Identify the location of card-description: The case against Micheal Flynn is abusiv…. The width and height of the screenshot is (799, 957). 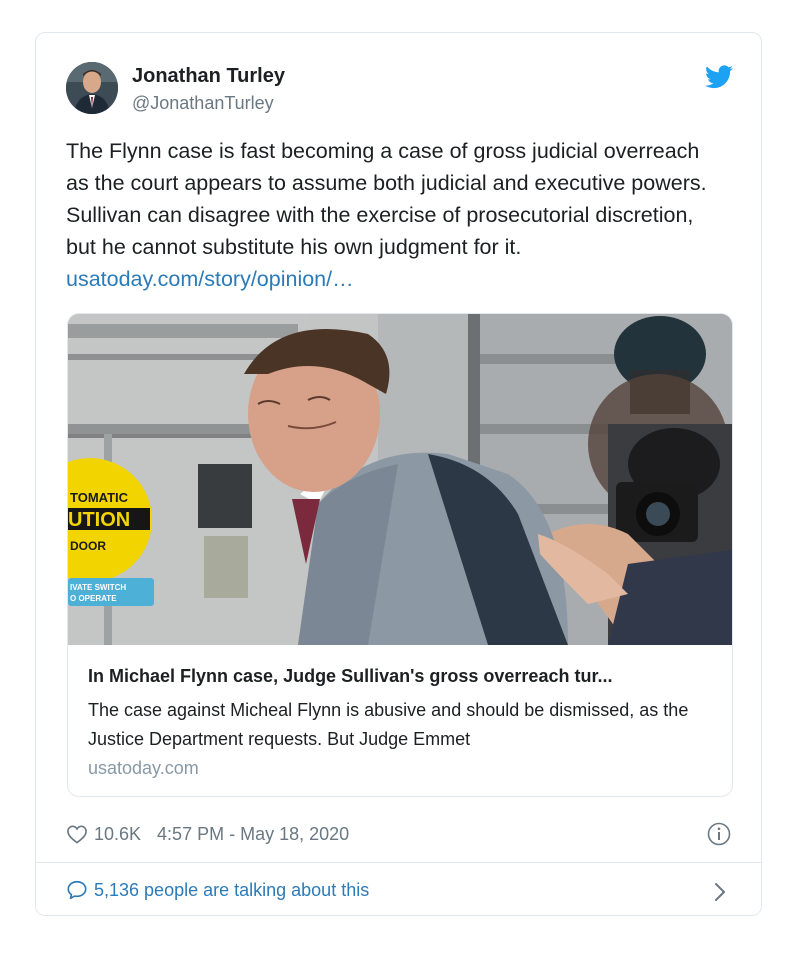
(388, 724).